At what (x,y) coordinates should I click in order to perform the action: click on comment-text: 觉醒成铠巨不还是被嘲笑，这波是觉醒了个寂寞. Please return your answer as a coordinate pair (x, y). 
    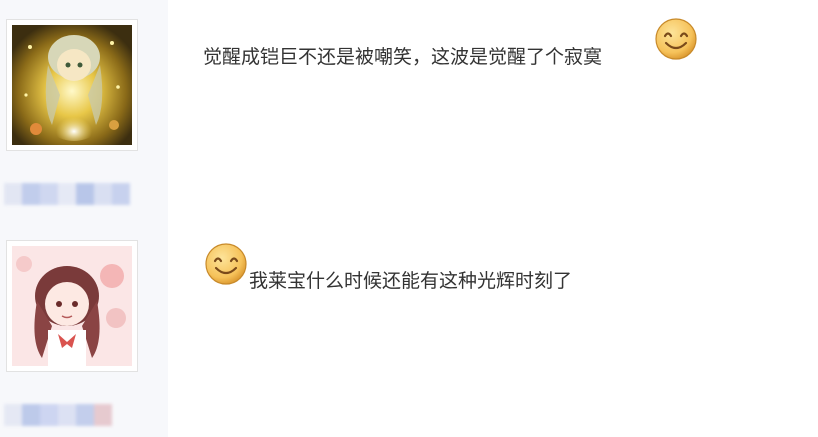
    Looking at the image, I should click on (403, 57).